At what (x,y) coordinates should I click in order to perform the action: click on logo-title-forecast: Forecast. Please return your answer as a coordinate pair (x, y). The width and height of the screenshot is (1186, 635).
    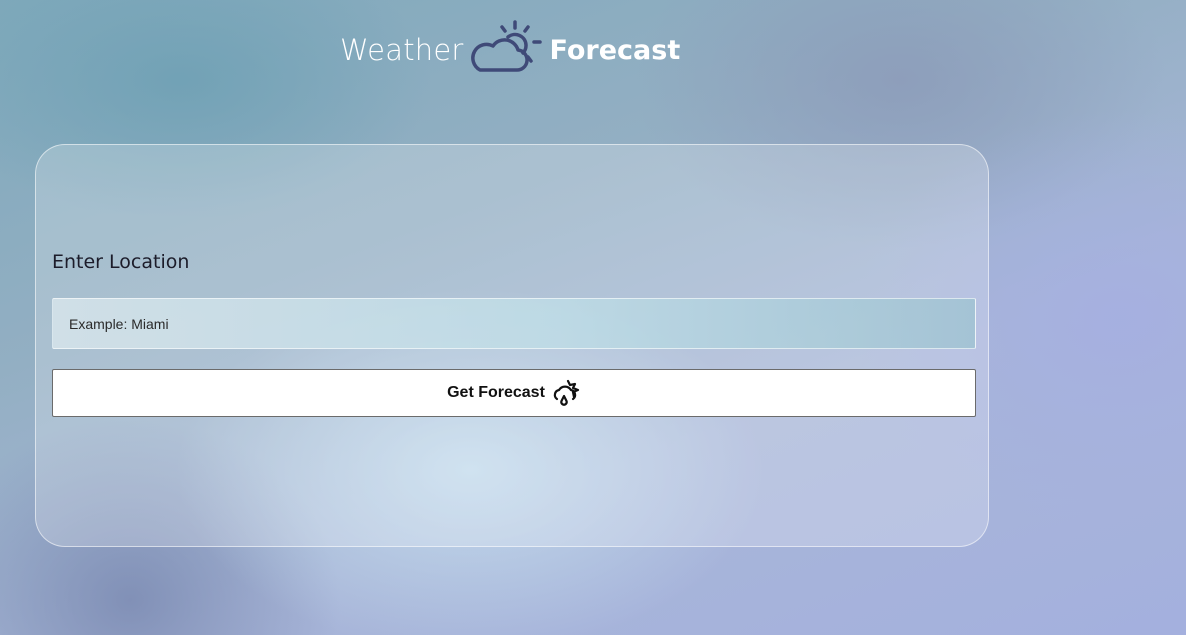
    Looking at the image, I should click on (615, 50).